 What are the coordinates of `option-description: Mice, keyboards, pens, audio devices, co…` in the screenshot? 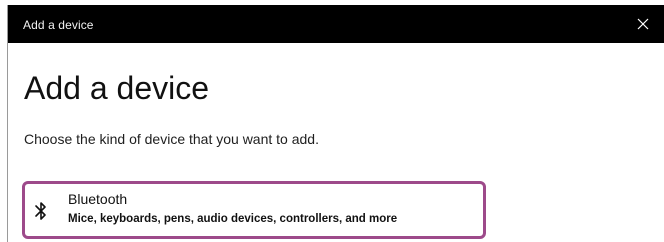 It's located at (233, 219).